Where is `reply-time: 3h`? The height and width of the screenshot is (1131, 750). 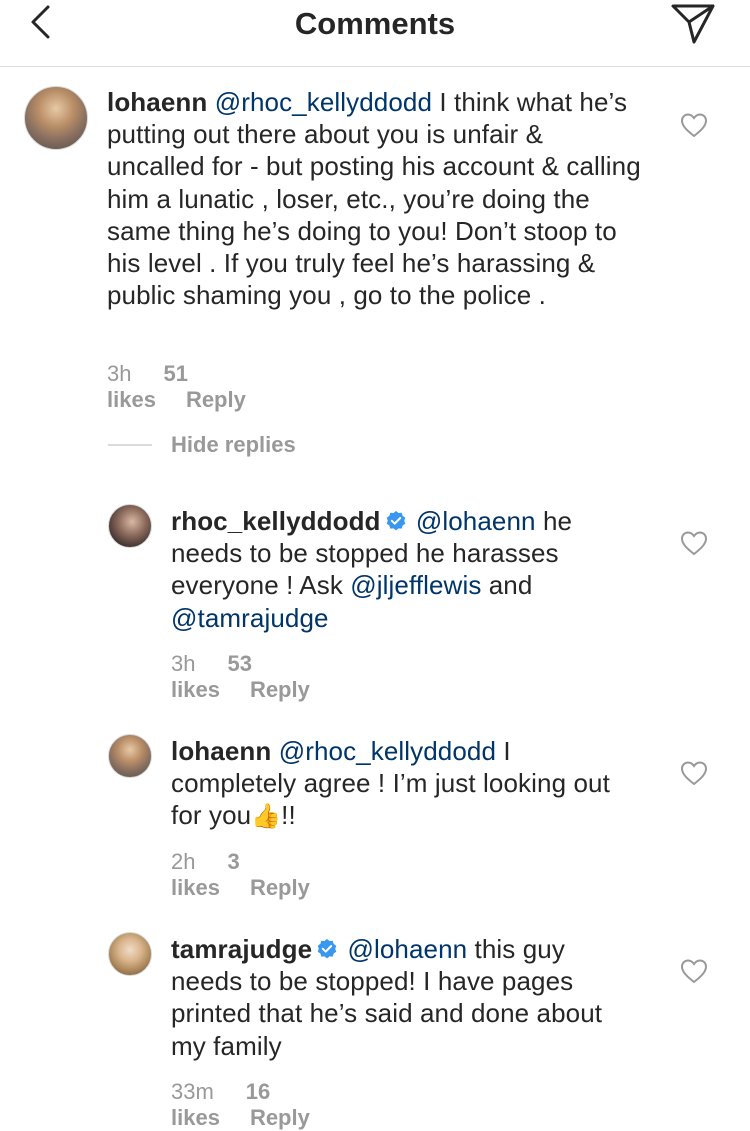
reply-time: 3h is located at coordinates (183, 663).